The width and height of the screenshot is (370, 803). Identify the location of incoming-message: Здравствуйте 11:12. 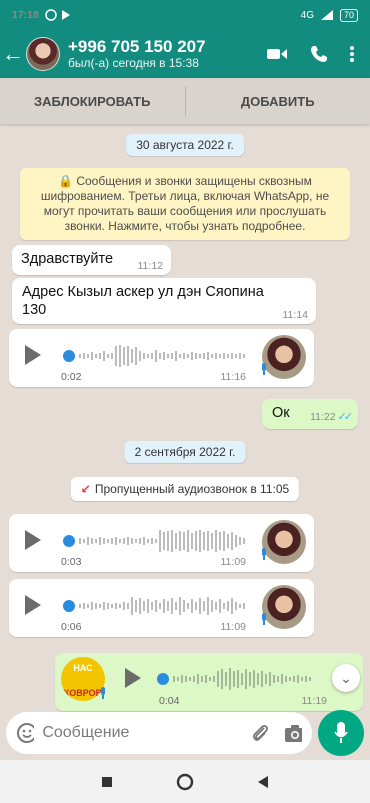
(91, 260).